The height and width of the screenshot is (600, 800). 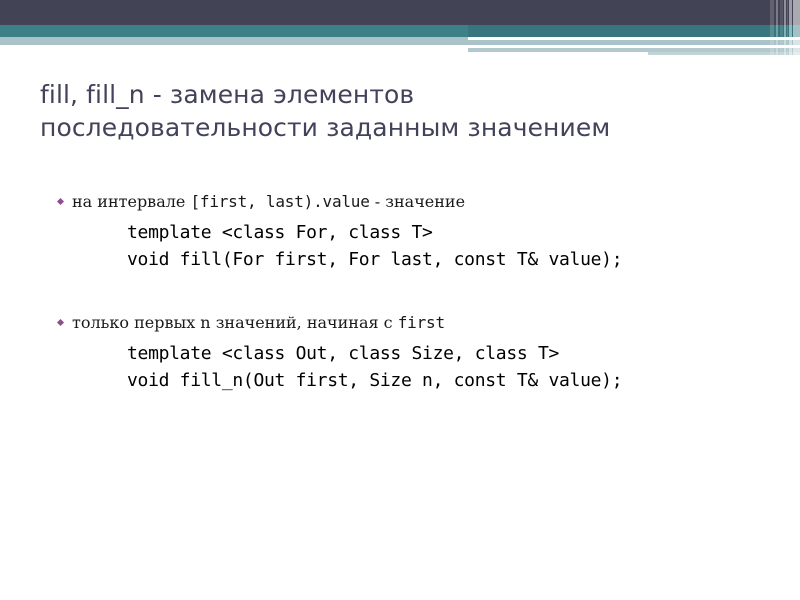 I want to click on slide-title-line-1: fill, fill_n - замена элементов, so click(x=227, y=94).